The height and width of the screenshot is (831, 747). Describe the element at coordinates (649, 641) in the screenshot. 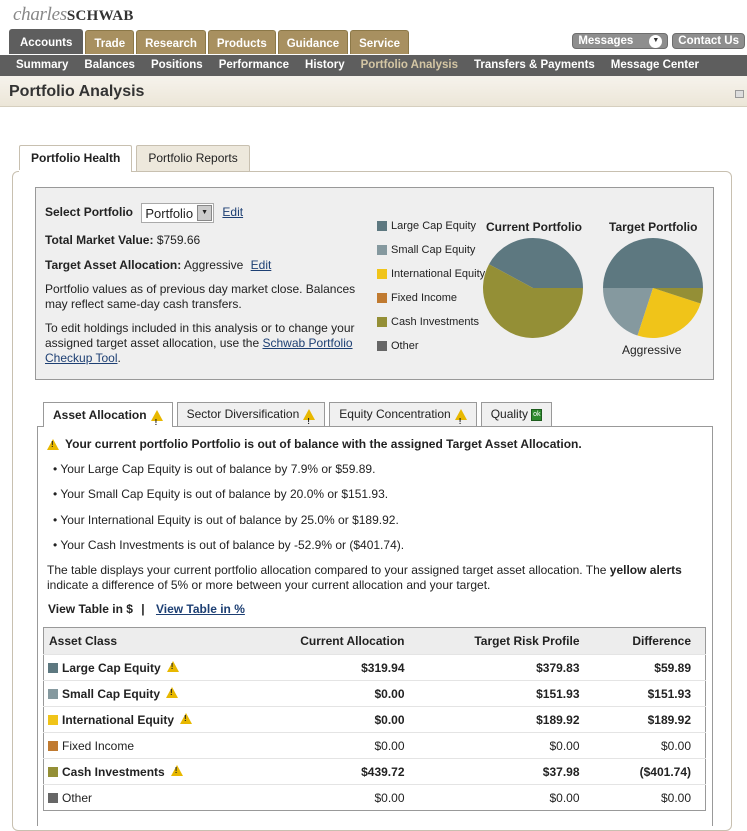

I see `col-difference: Difference` at that location.